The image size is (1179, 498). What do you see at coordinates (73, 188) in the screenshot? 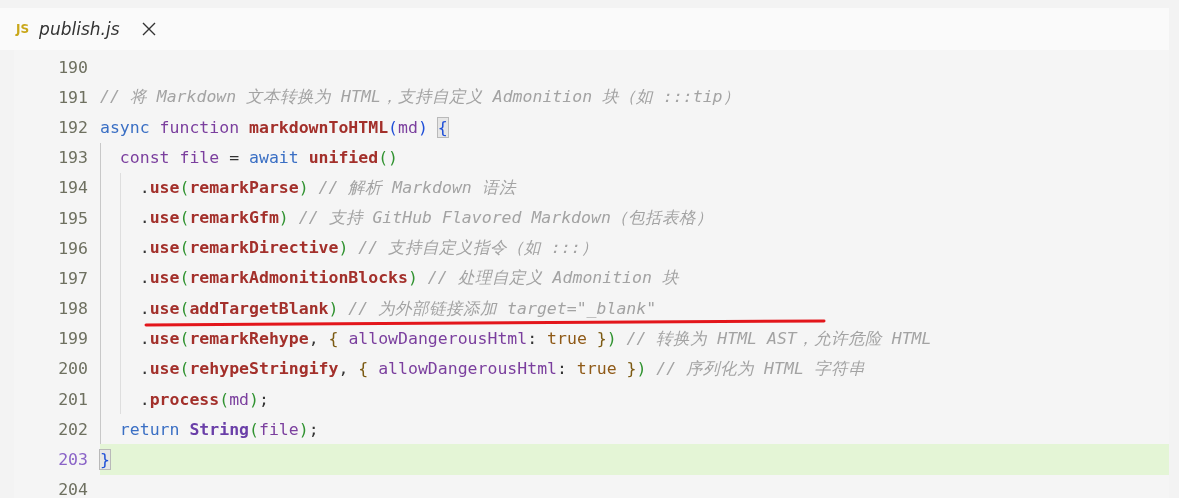
I see `line-number: 194` at bounding box center [73, 188].